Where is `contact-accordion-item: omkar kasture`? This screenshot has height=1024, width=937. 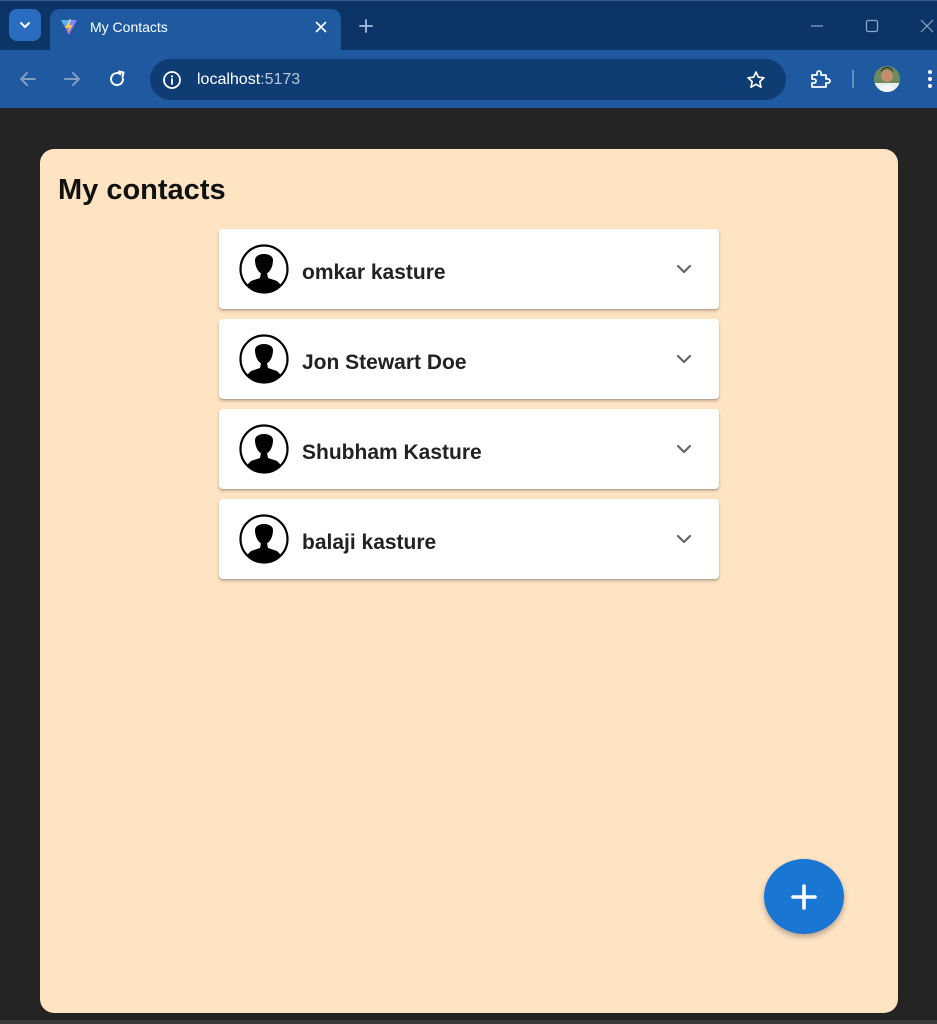
contact-accordion-item: omkar kasture is located at coordinates (469, 269).